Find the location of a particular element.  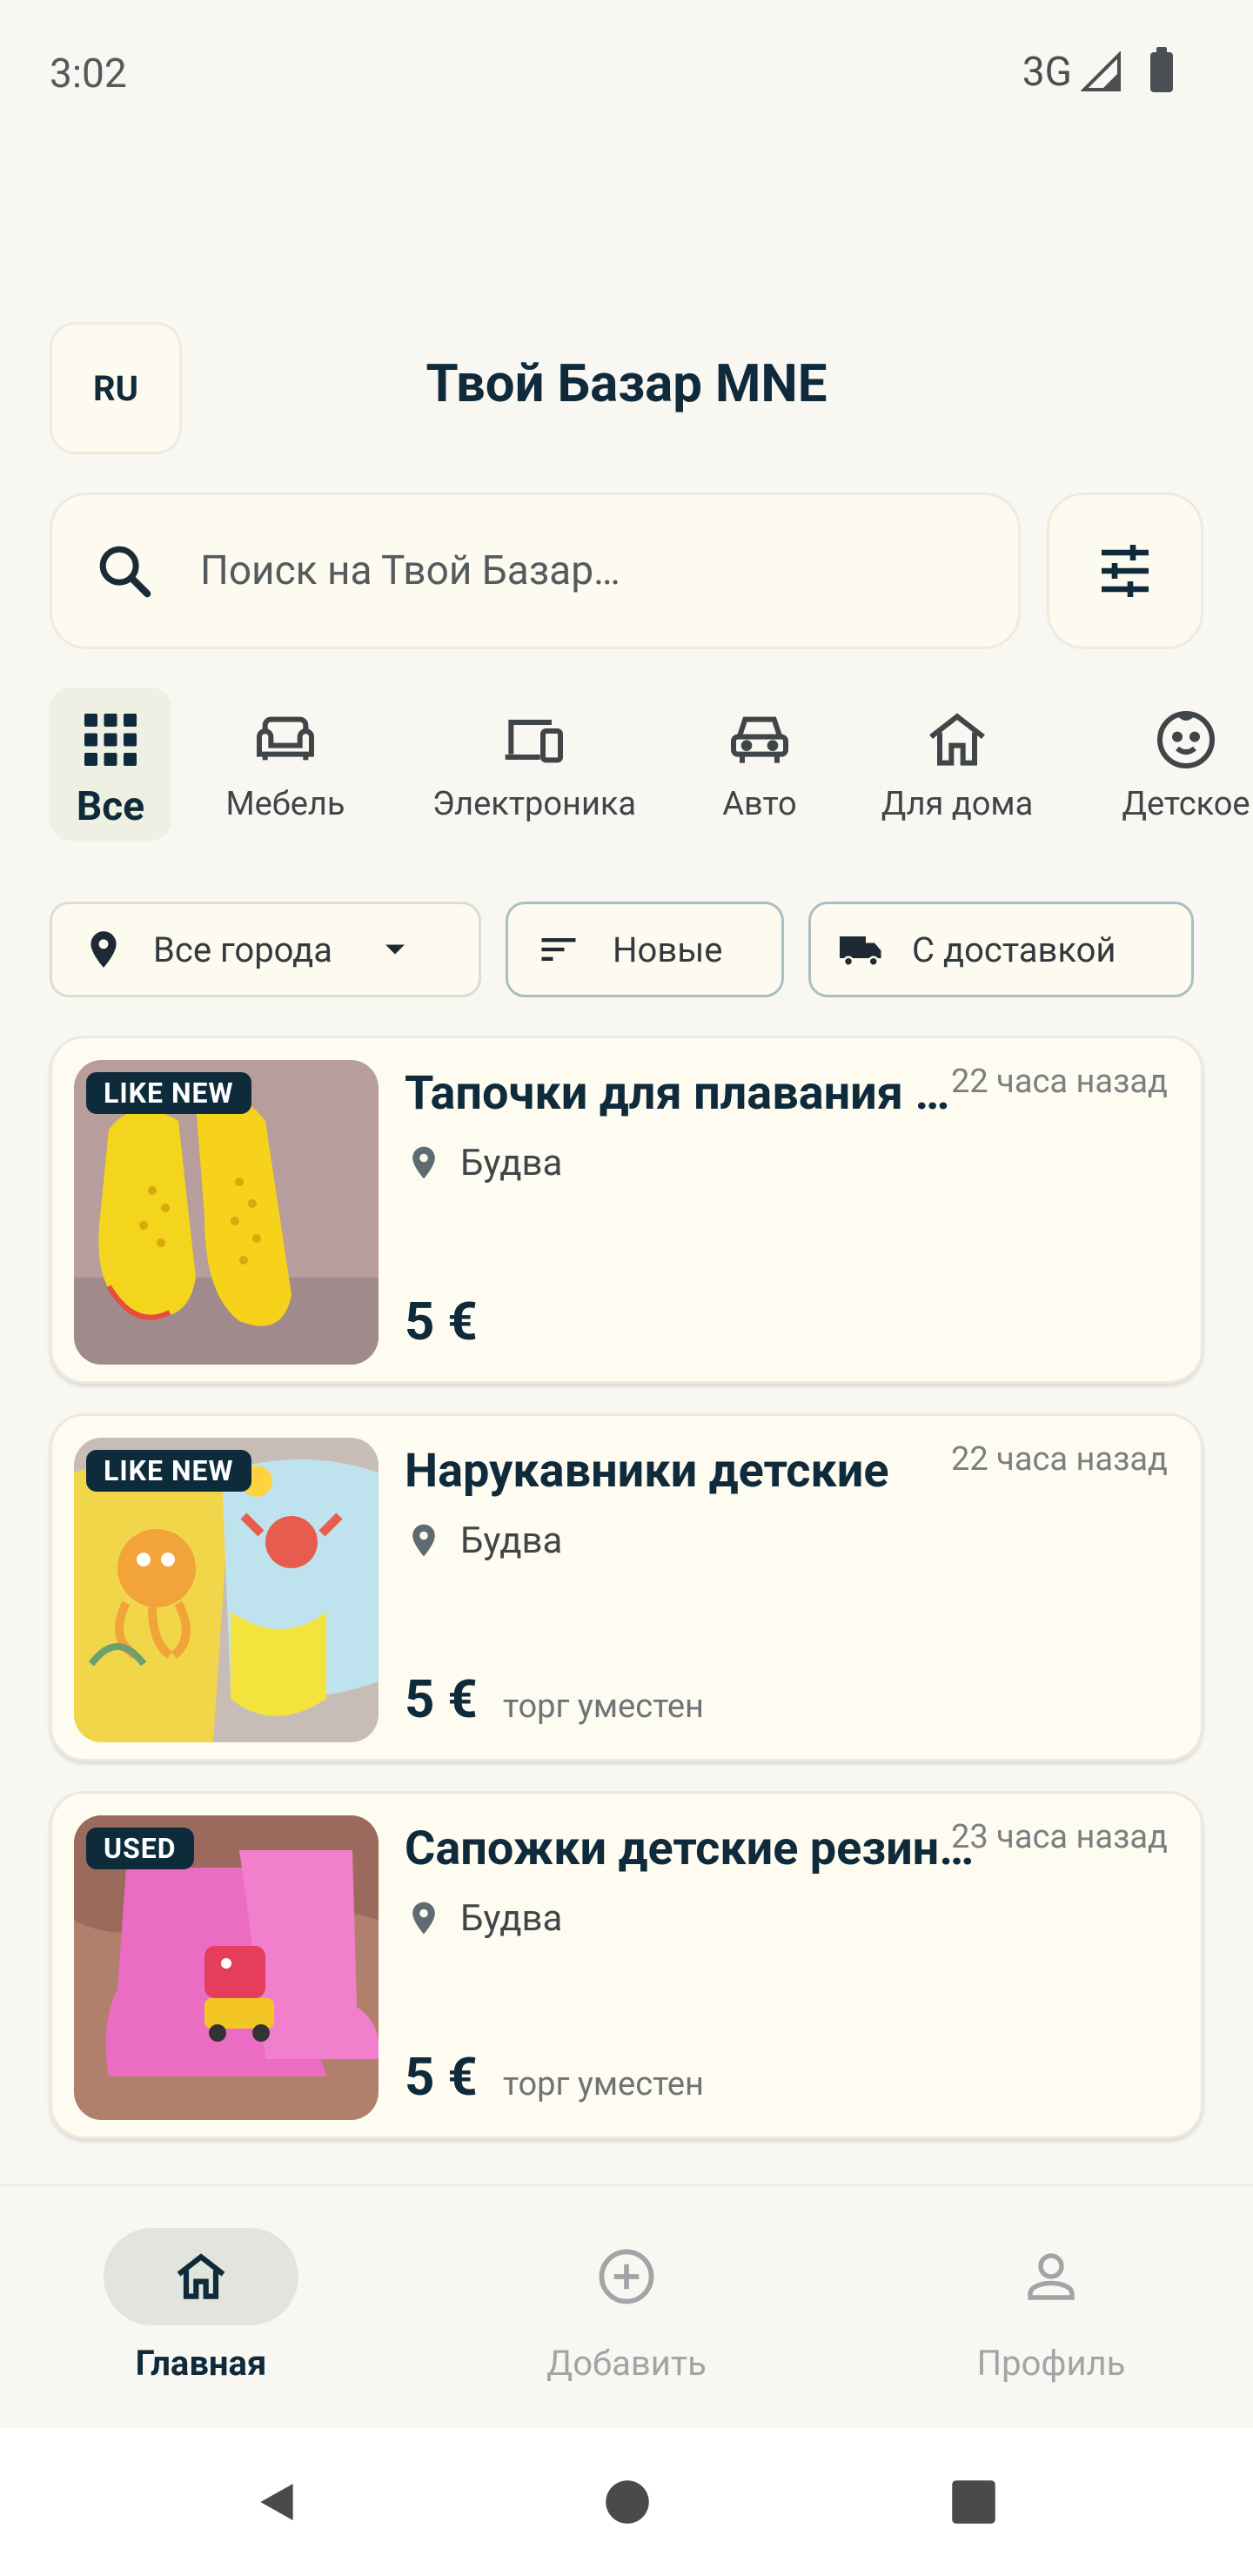

category-furniture: Мебель is located at coordinates (285, 755).